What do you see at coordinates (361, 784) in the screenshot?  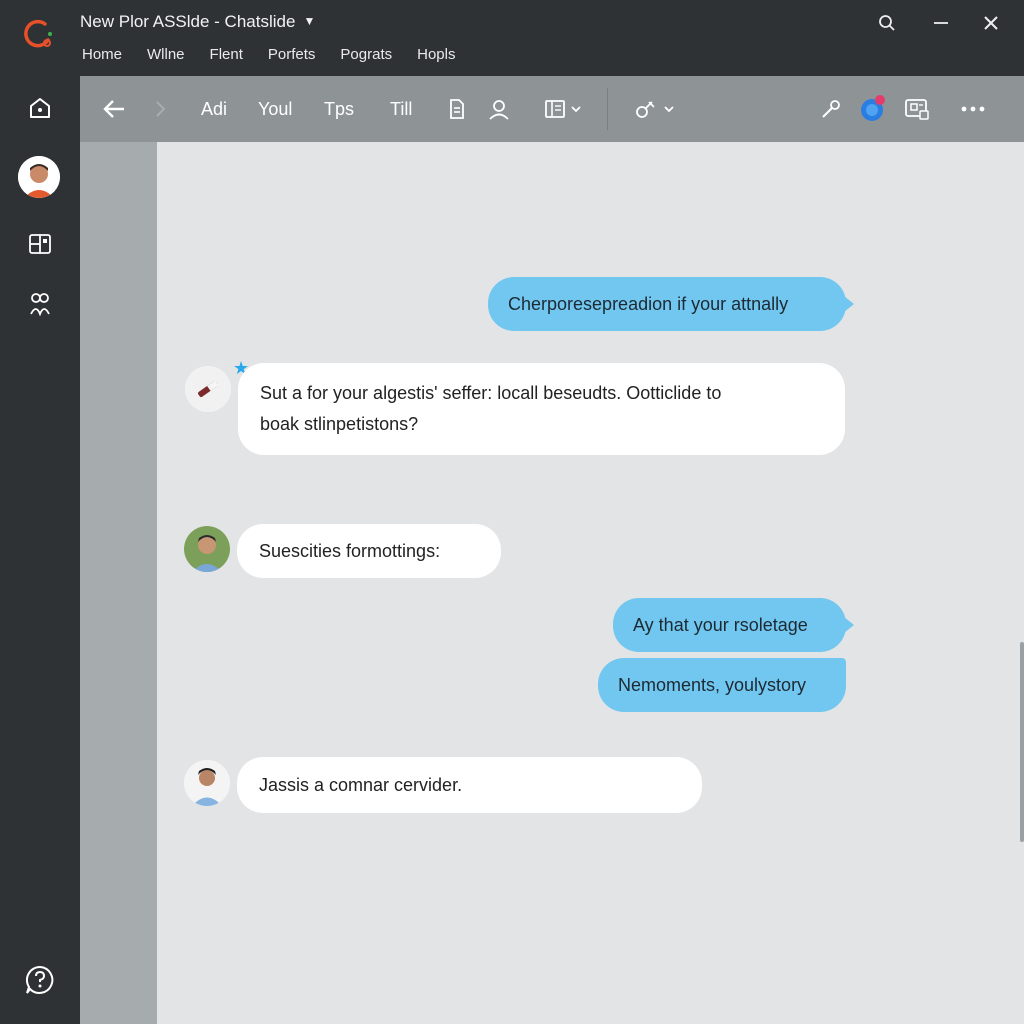 I see `message-text: Jassis a comnar cervider.` at bounding box center [361, 784].